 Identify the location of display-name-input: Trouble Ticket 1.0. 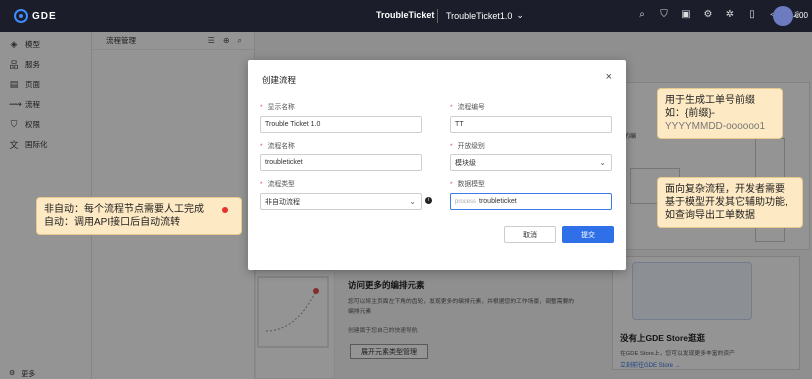
(341, 124).